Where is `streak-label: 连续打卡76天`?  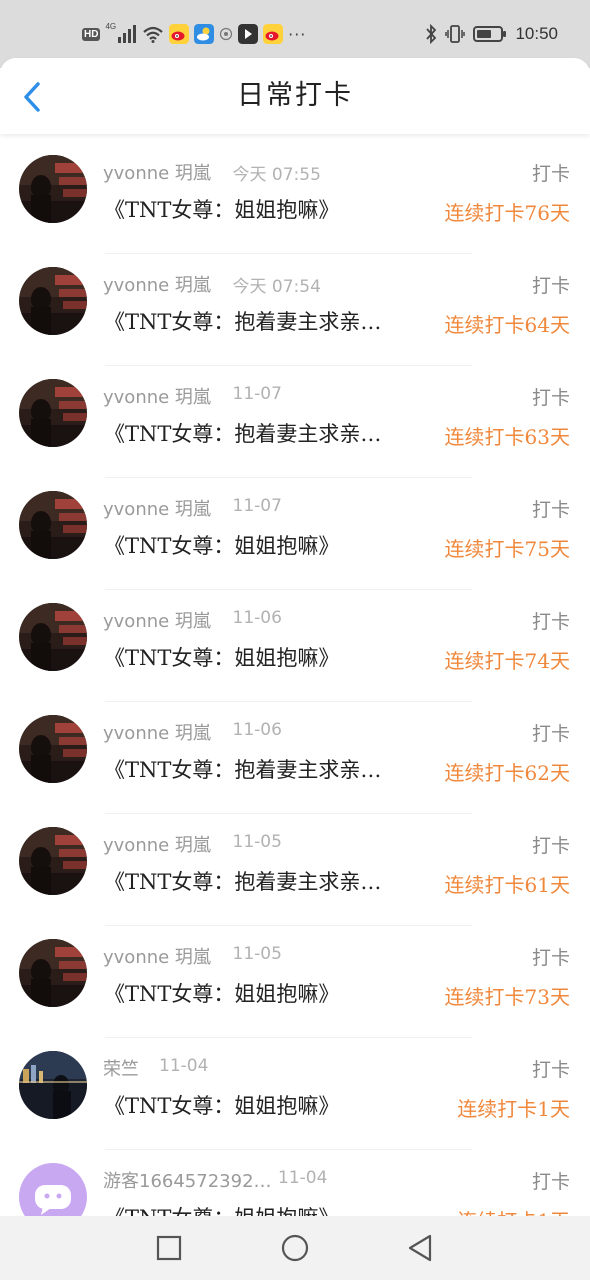
streak-label: 连续打卡76天 is located at coordinates (507, 213).